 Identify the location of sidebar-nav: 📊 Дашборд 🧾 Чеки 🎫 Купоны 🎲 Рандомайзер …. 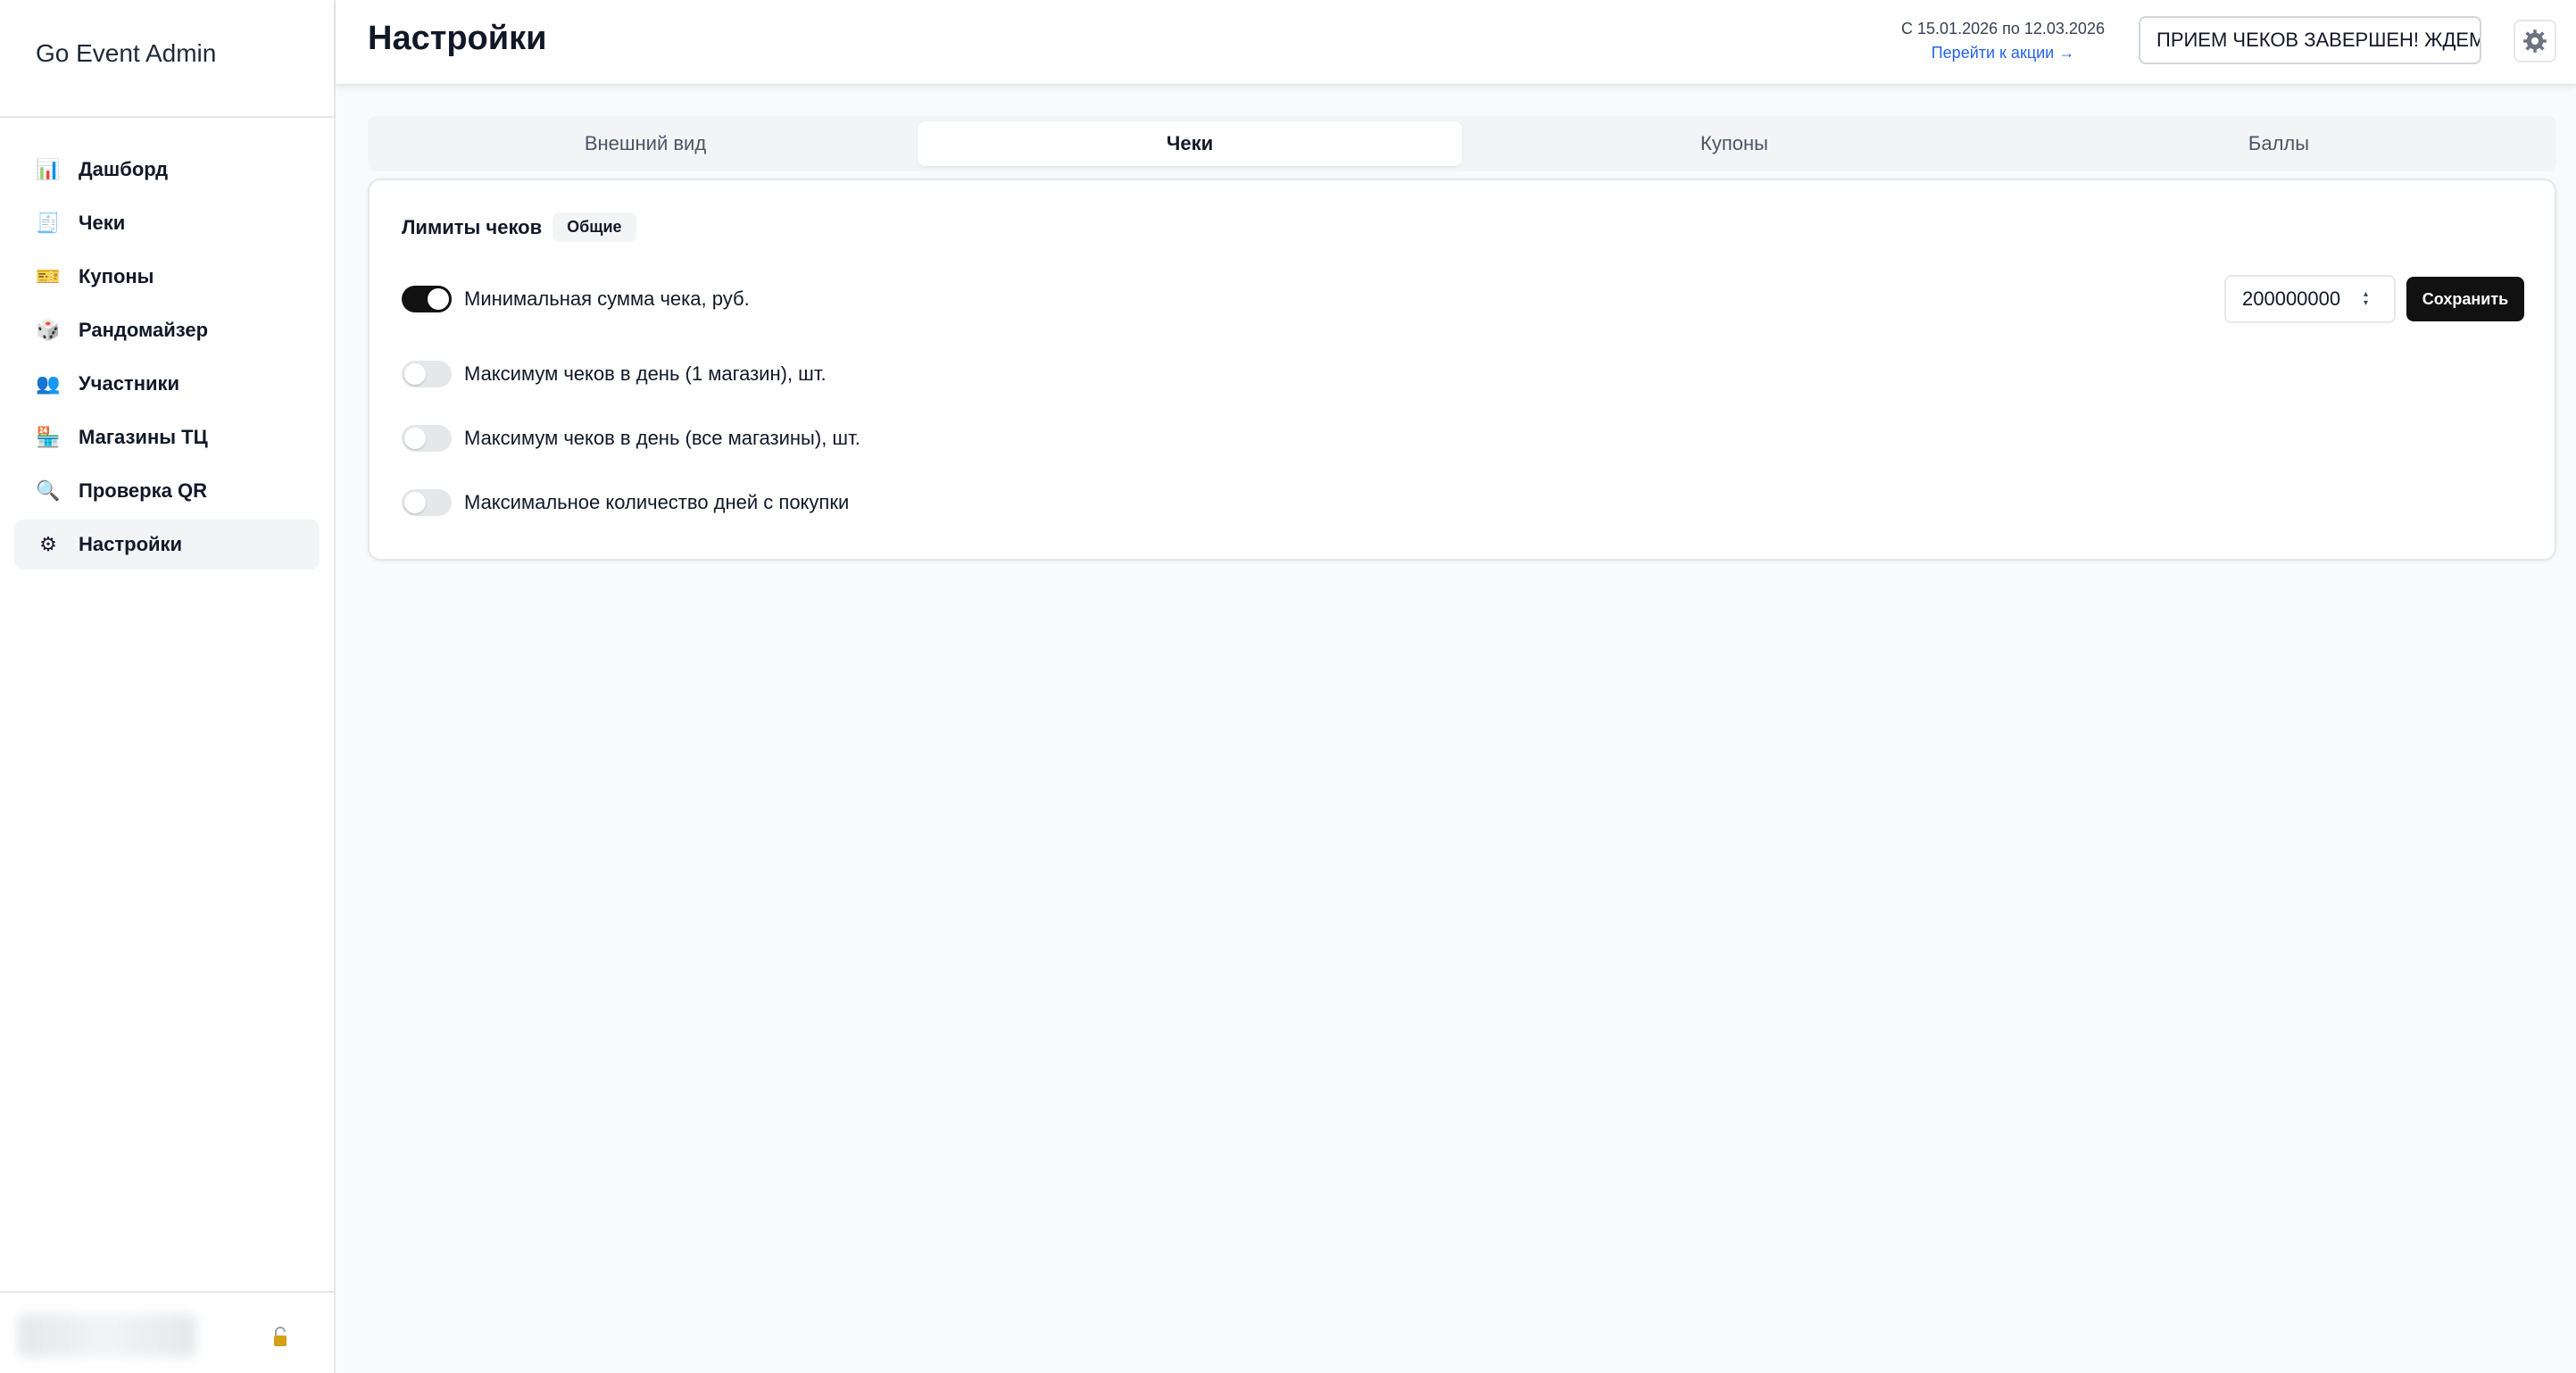
(167, 344).